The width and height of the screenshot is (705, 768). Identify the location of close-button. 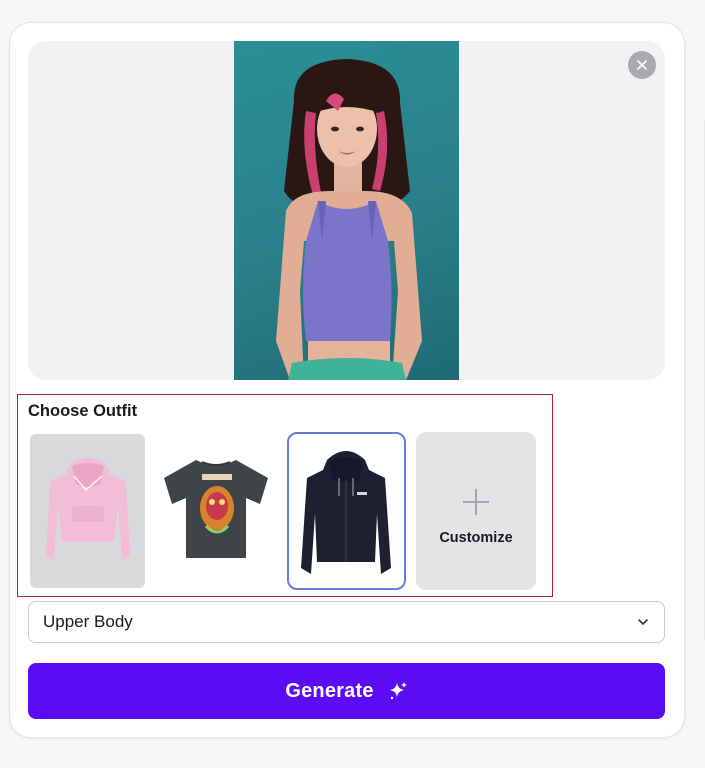
(642, 65).